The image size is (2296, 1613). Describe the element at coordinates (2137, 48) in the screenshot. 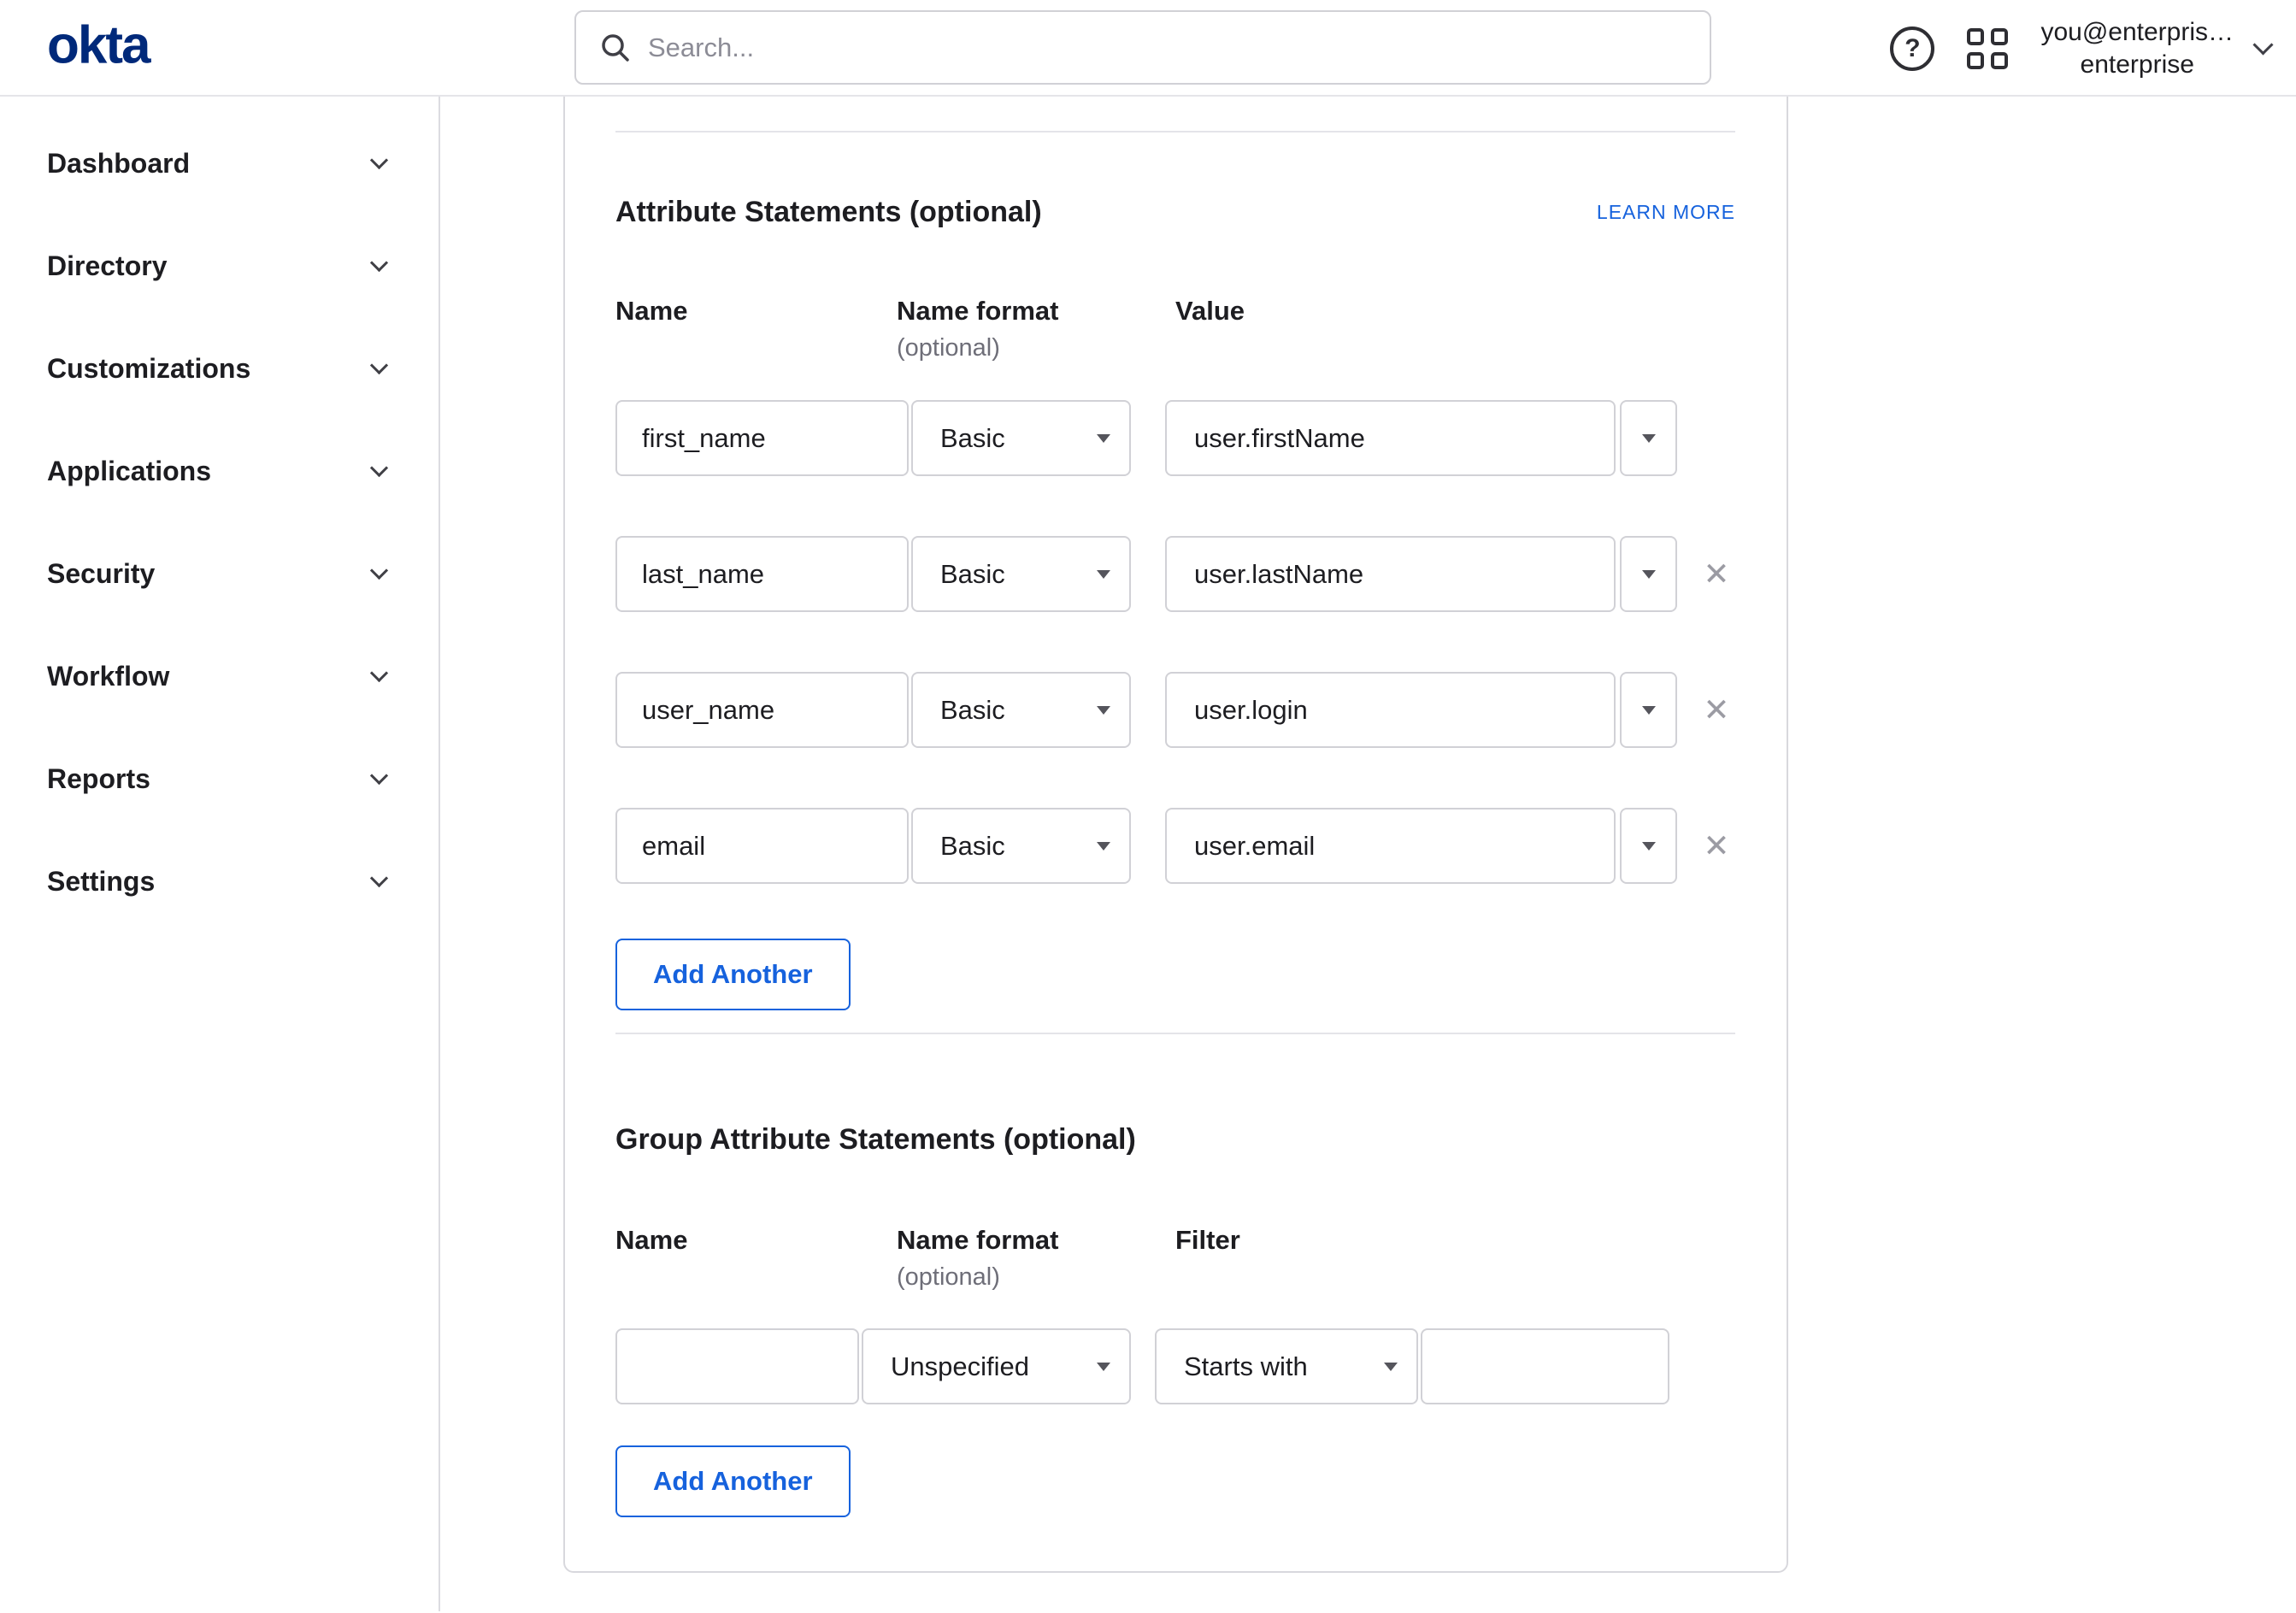

I see `user-account-label: you@enterpris… enterprise` at that location.